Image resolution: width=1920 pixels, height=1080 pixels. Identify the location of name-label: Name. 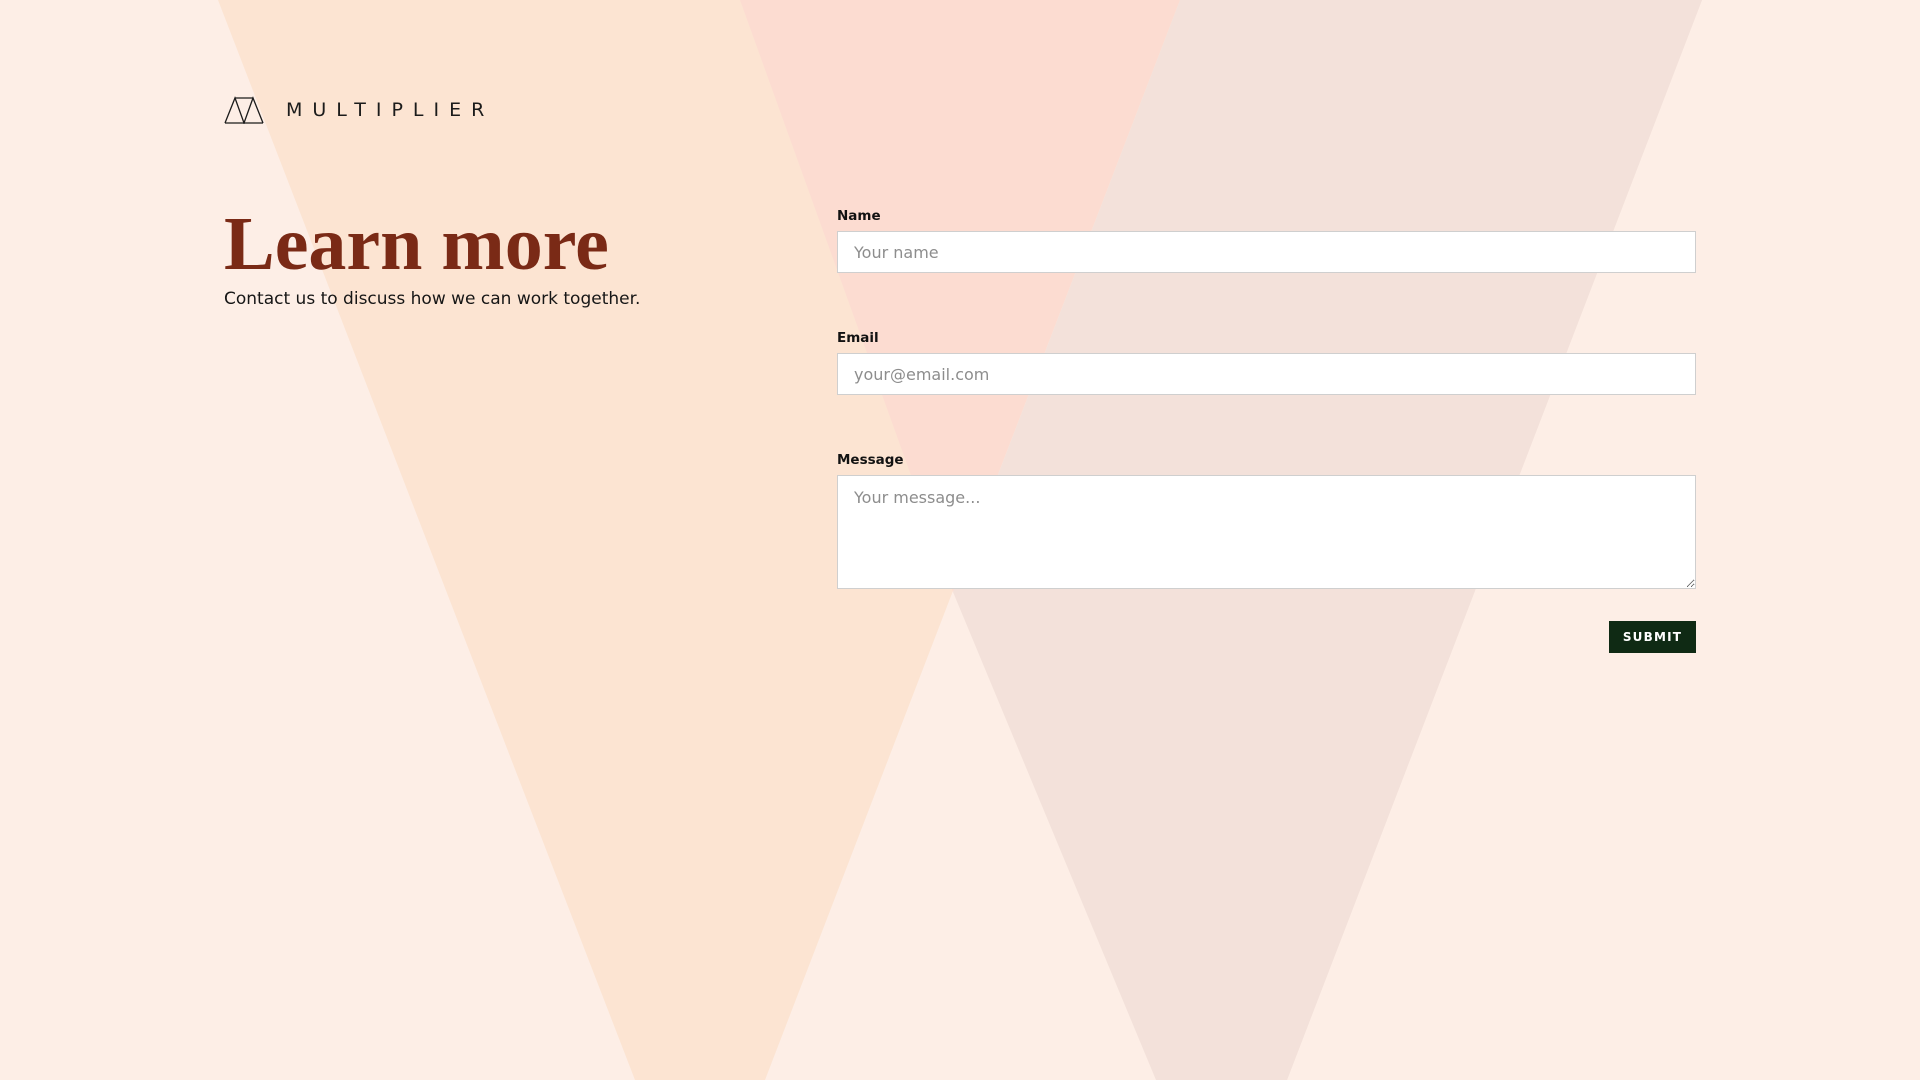
(859, 216).